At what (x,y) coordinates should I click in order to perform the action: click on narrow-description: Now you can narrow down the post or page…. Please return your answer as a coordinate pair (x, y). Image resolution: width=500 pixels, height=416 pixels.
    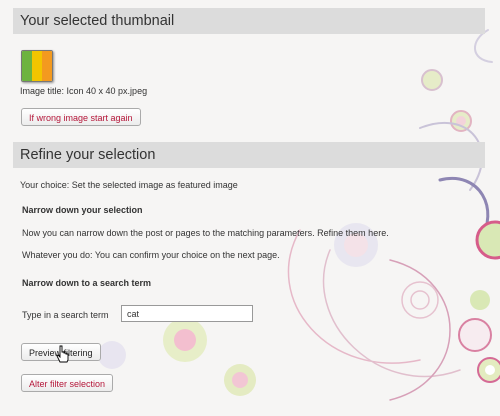
    Looking at the image, I should click on (205, 233).